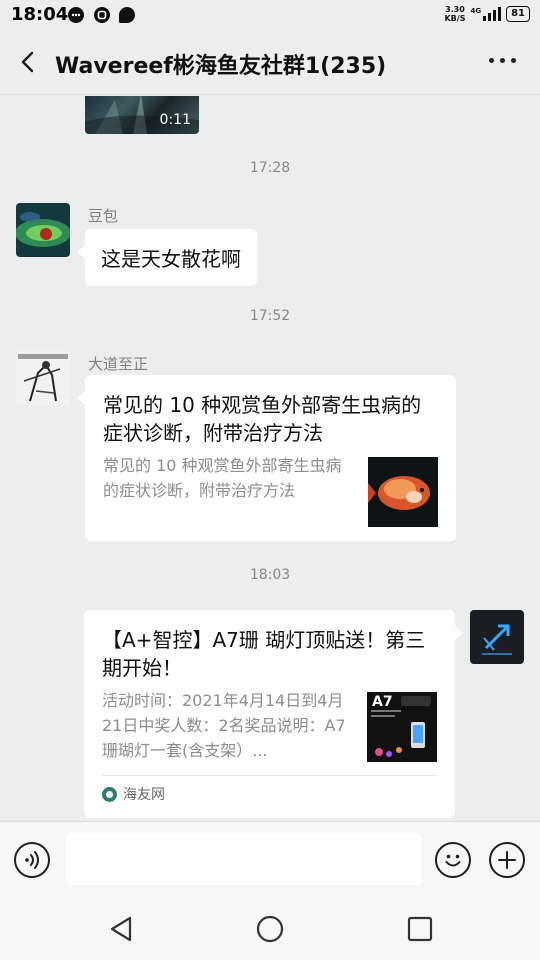  What do you see at coordinates (32, 860) in the screenshot?
I see `voice-icon` at bounding box center [32, 860].